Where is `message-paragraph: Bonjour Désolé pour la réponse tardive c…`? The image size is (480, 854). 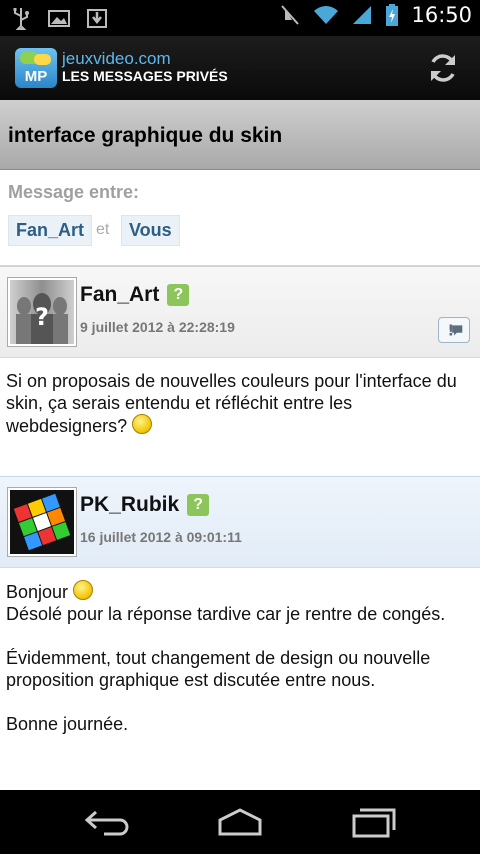
message-paragraph: Bonjour Désolé pour la réponse tardive c… is located at coordinates (240, 602).